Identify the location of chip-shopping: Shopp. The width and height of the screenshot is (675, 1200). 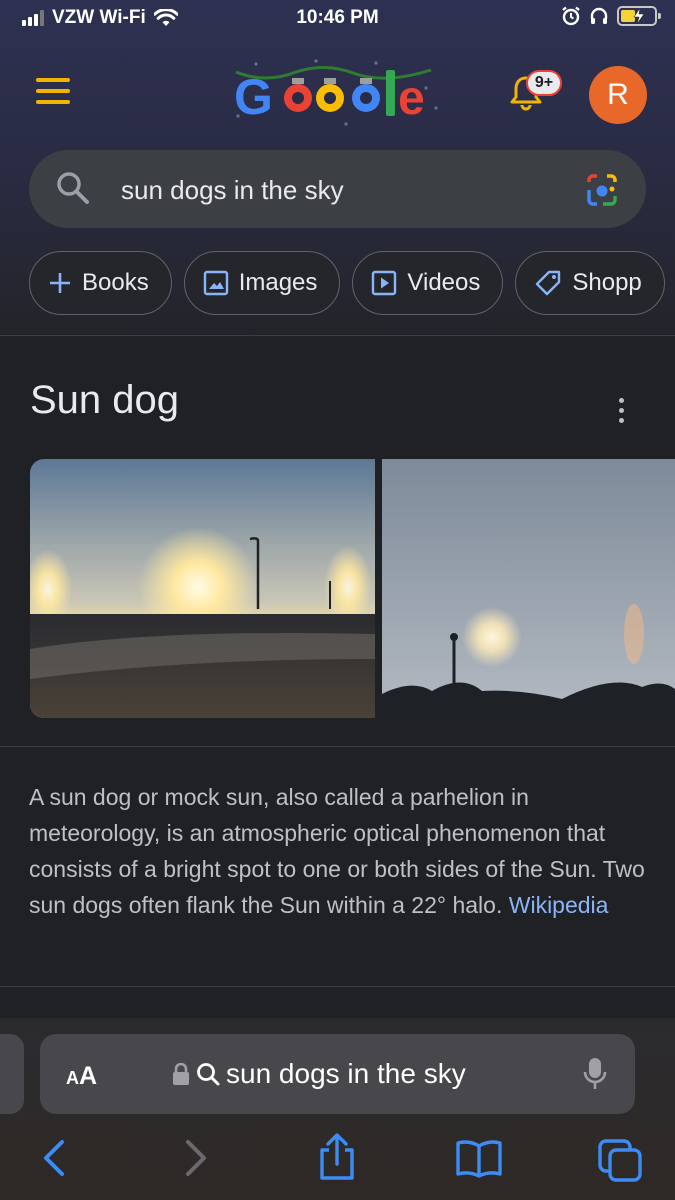
(590, 283).